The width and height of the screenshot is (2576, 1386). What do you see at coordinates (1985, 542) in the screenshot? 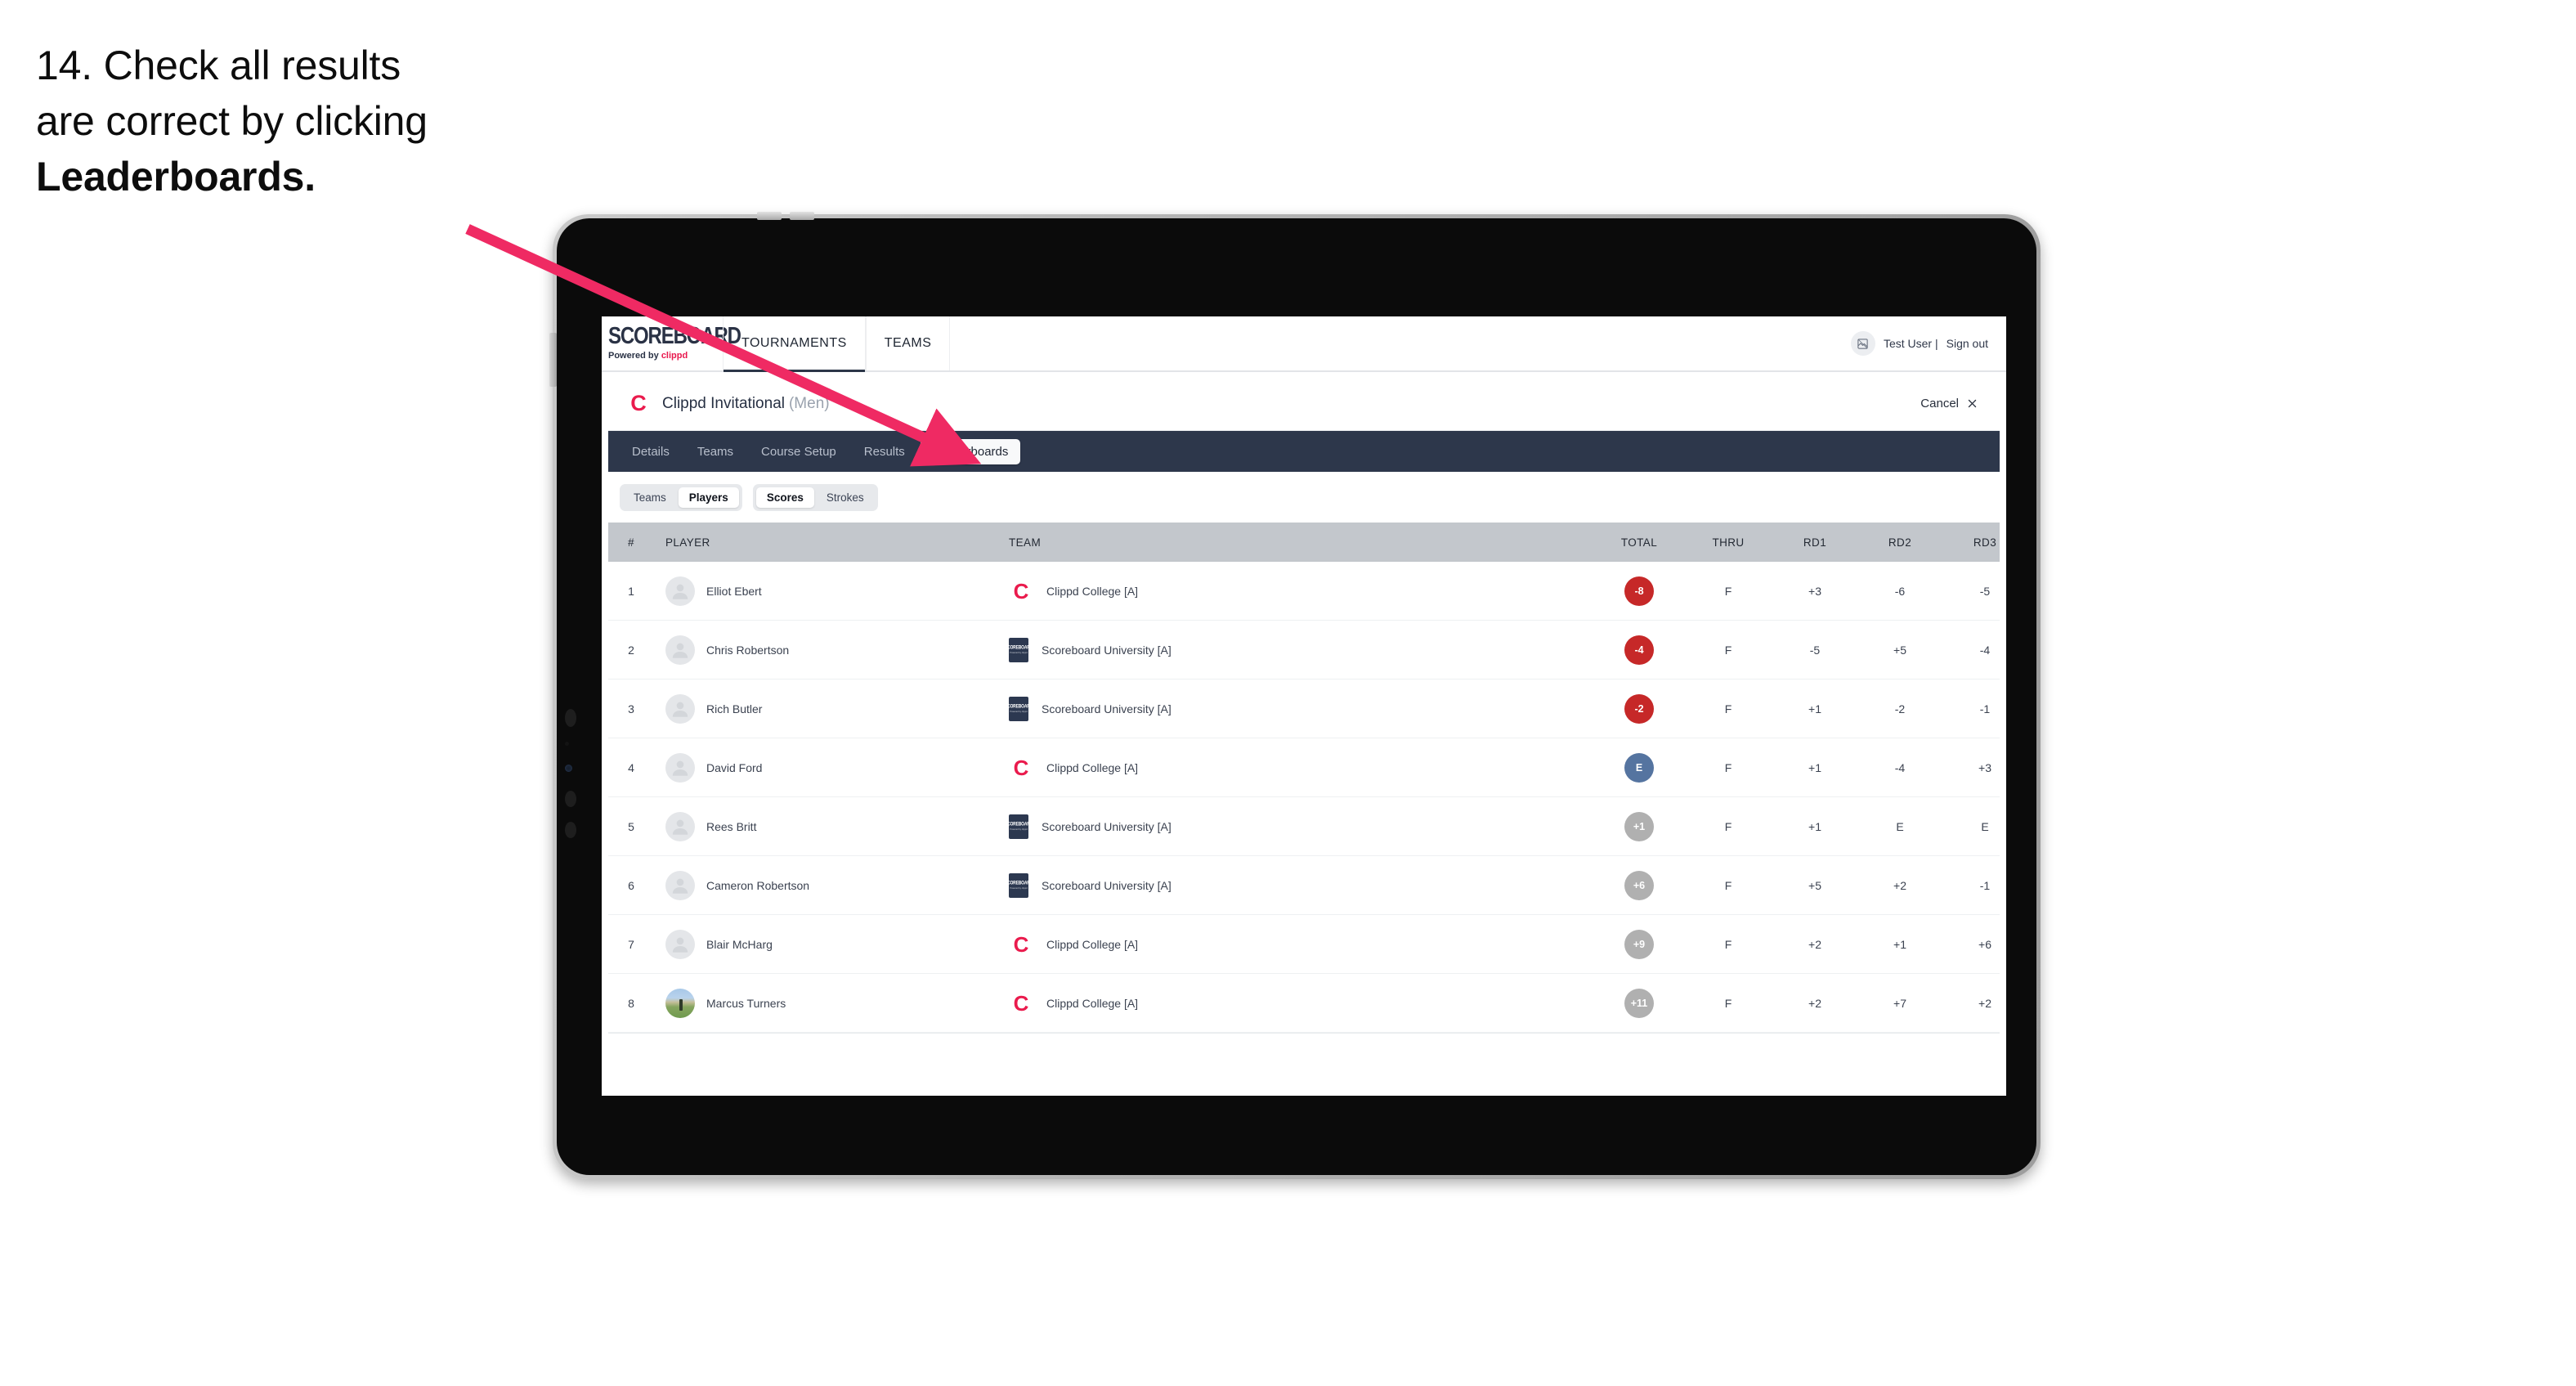
I see `col-header-rd3: RD3` at bounding box center [1985, 542].